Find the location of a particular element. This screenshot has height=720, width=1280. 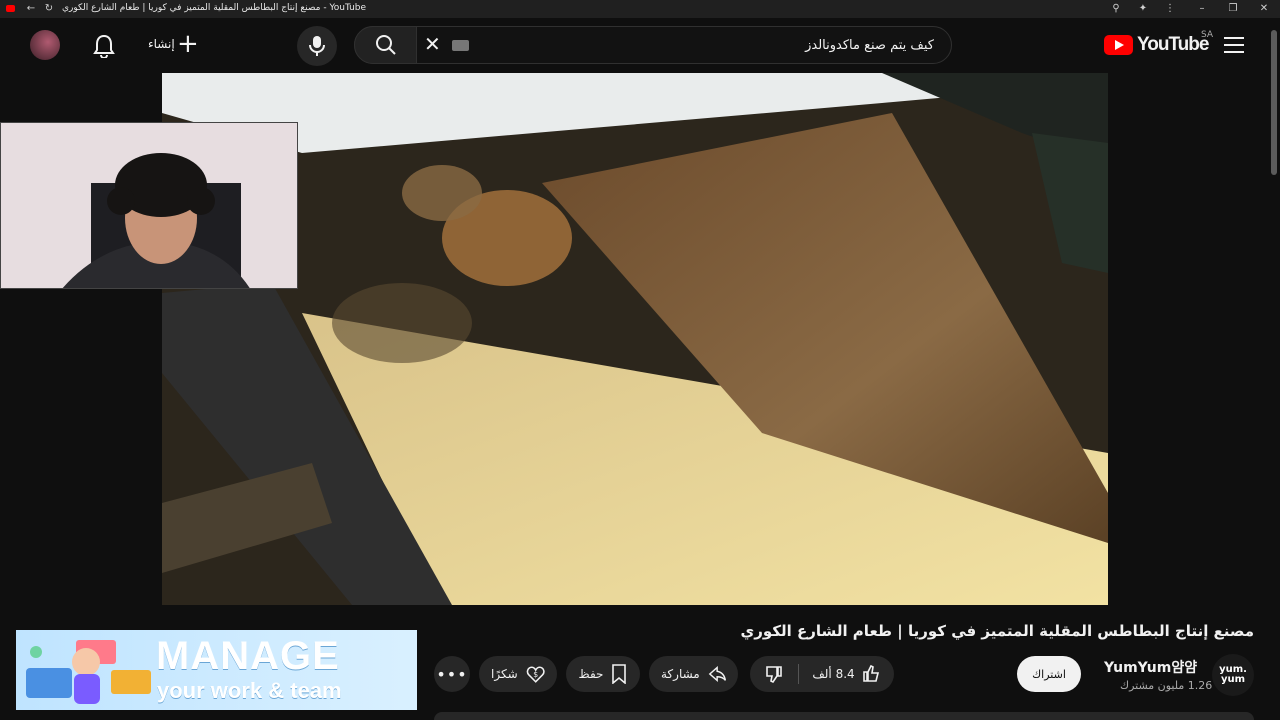

channel-avatar-text: yum. yum is located at coordinates (1233, 674).